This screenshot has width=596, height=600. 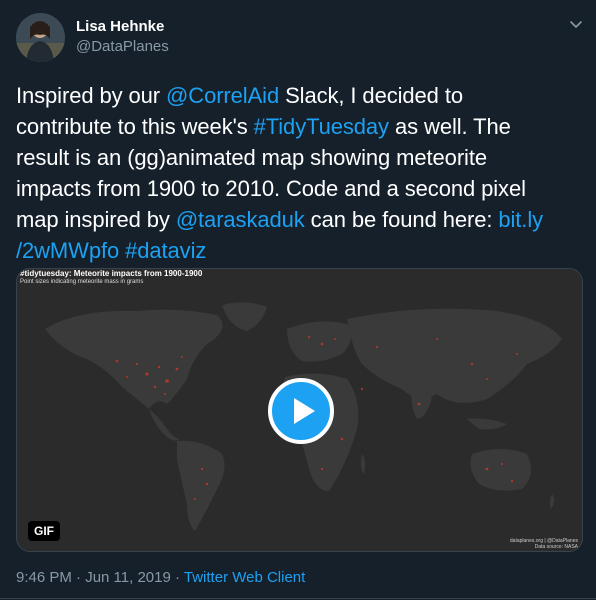 What do you see at coordinates (520, 219) in the screenshot?
I see `short-link: bit.ly` at bounding box center [520, 219].